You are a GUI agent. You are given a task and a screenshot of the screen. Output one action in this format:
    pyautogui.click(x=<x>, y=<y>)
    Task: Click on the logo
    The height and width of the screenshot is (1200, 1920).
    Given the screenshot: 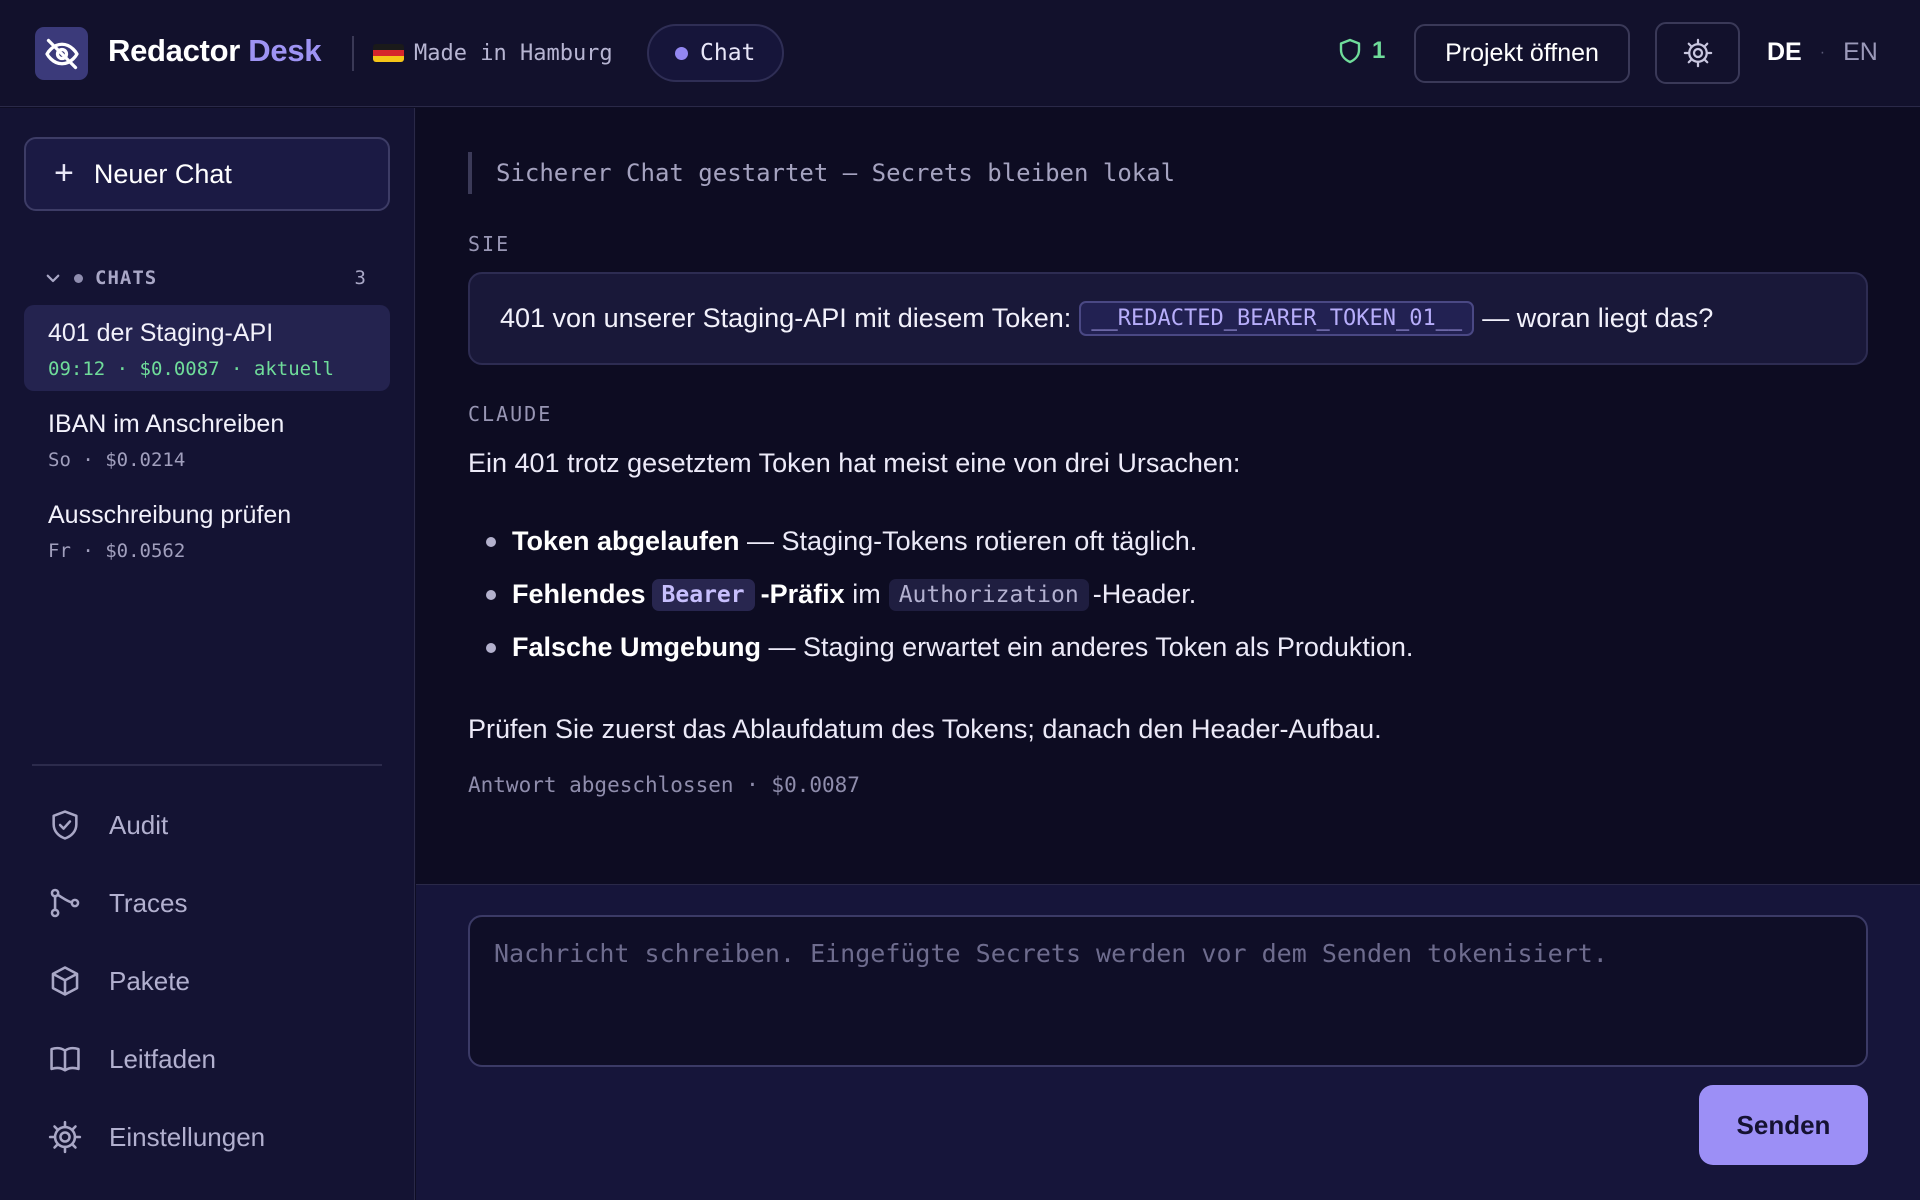 What is the action you would take?
    pyautogui.click(x=61, y=53)
    